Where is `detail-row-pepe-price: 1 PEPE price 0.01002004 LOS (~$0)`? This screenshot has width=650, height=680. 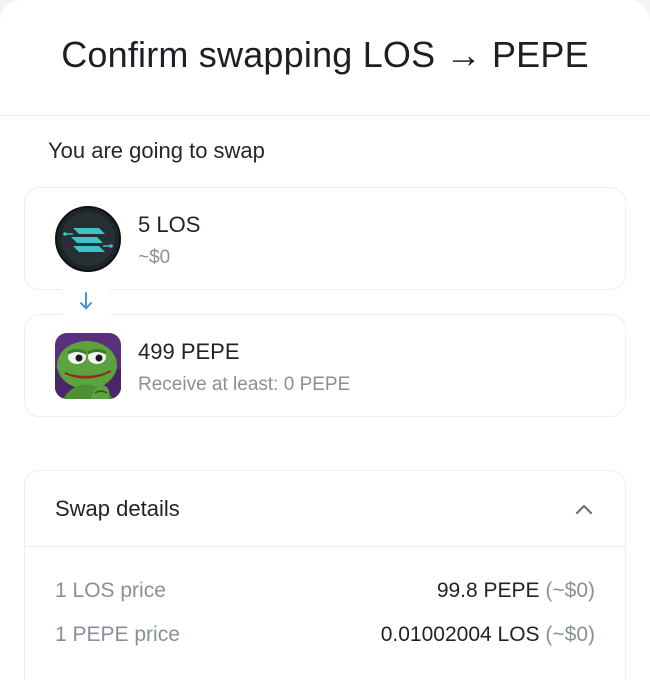
detail-row-pepe-price: 1 PEPE price 0.01002004 LOS (~$0) is located at coordinates (325, 635).